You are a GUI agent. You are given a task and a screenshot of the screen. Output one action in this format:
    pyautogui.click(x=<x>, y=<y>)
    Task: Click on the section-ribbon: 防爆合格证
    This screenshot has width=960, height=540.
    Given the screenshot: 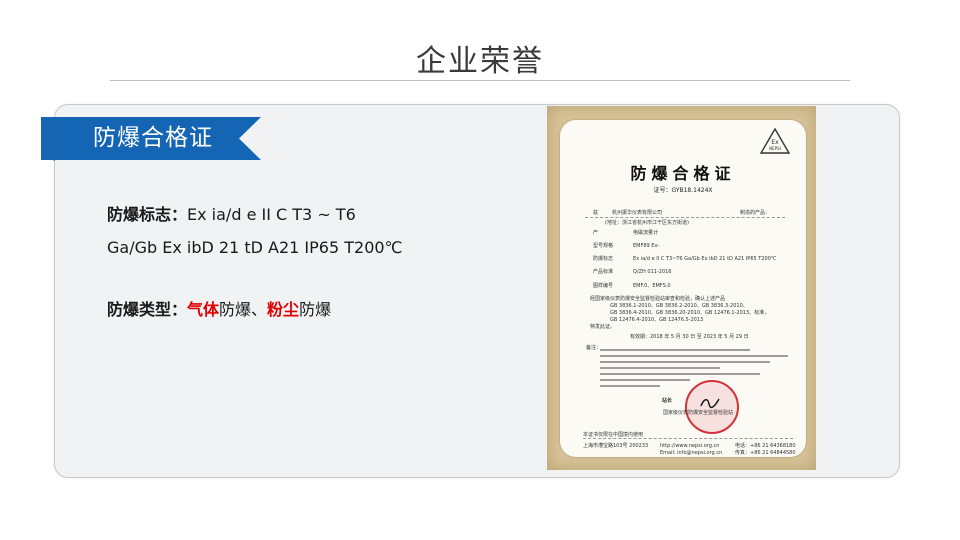 What is the action you would take?
    pyautogui.click(x=151, y=138)
    